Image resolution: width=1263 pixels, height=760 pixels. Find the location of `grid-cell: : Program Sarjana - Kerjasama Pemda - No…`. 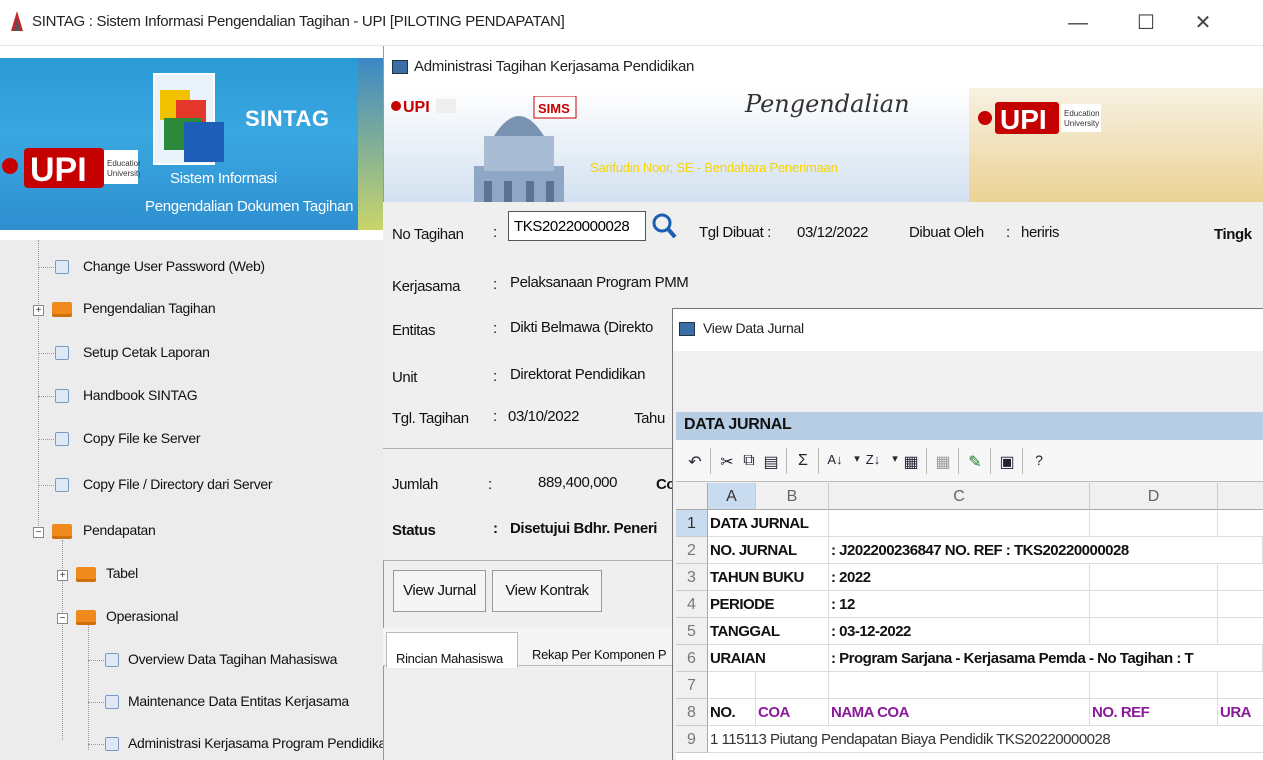

grid-cell: : Program Sarjana - Kerjasama Pemda - No… is located at coordinates (1046, 658).